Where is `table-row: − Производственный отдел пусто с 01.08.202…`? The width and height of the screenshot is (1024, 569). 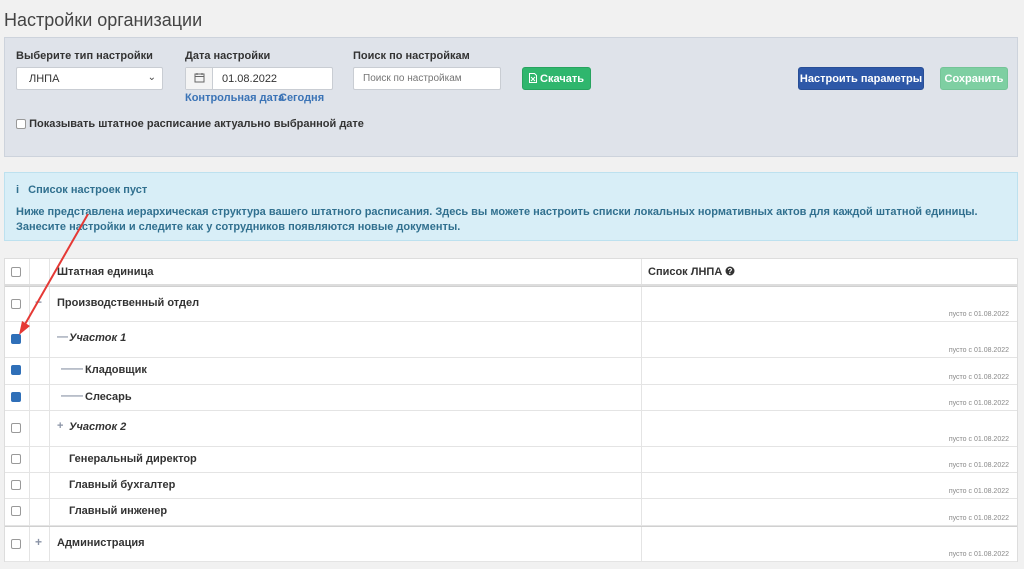 table-row: − Производственный отдел пусто с 01.08.202… is located at coordinates (511, 304).